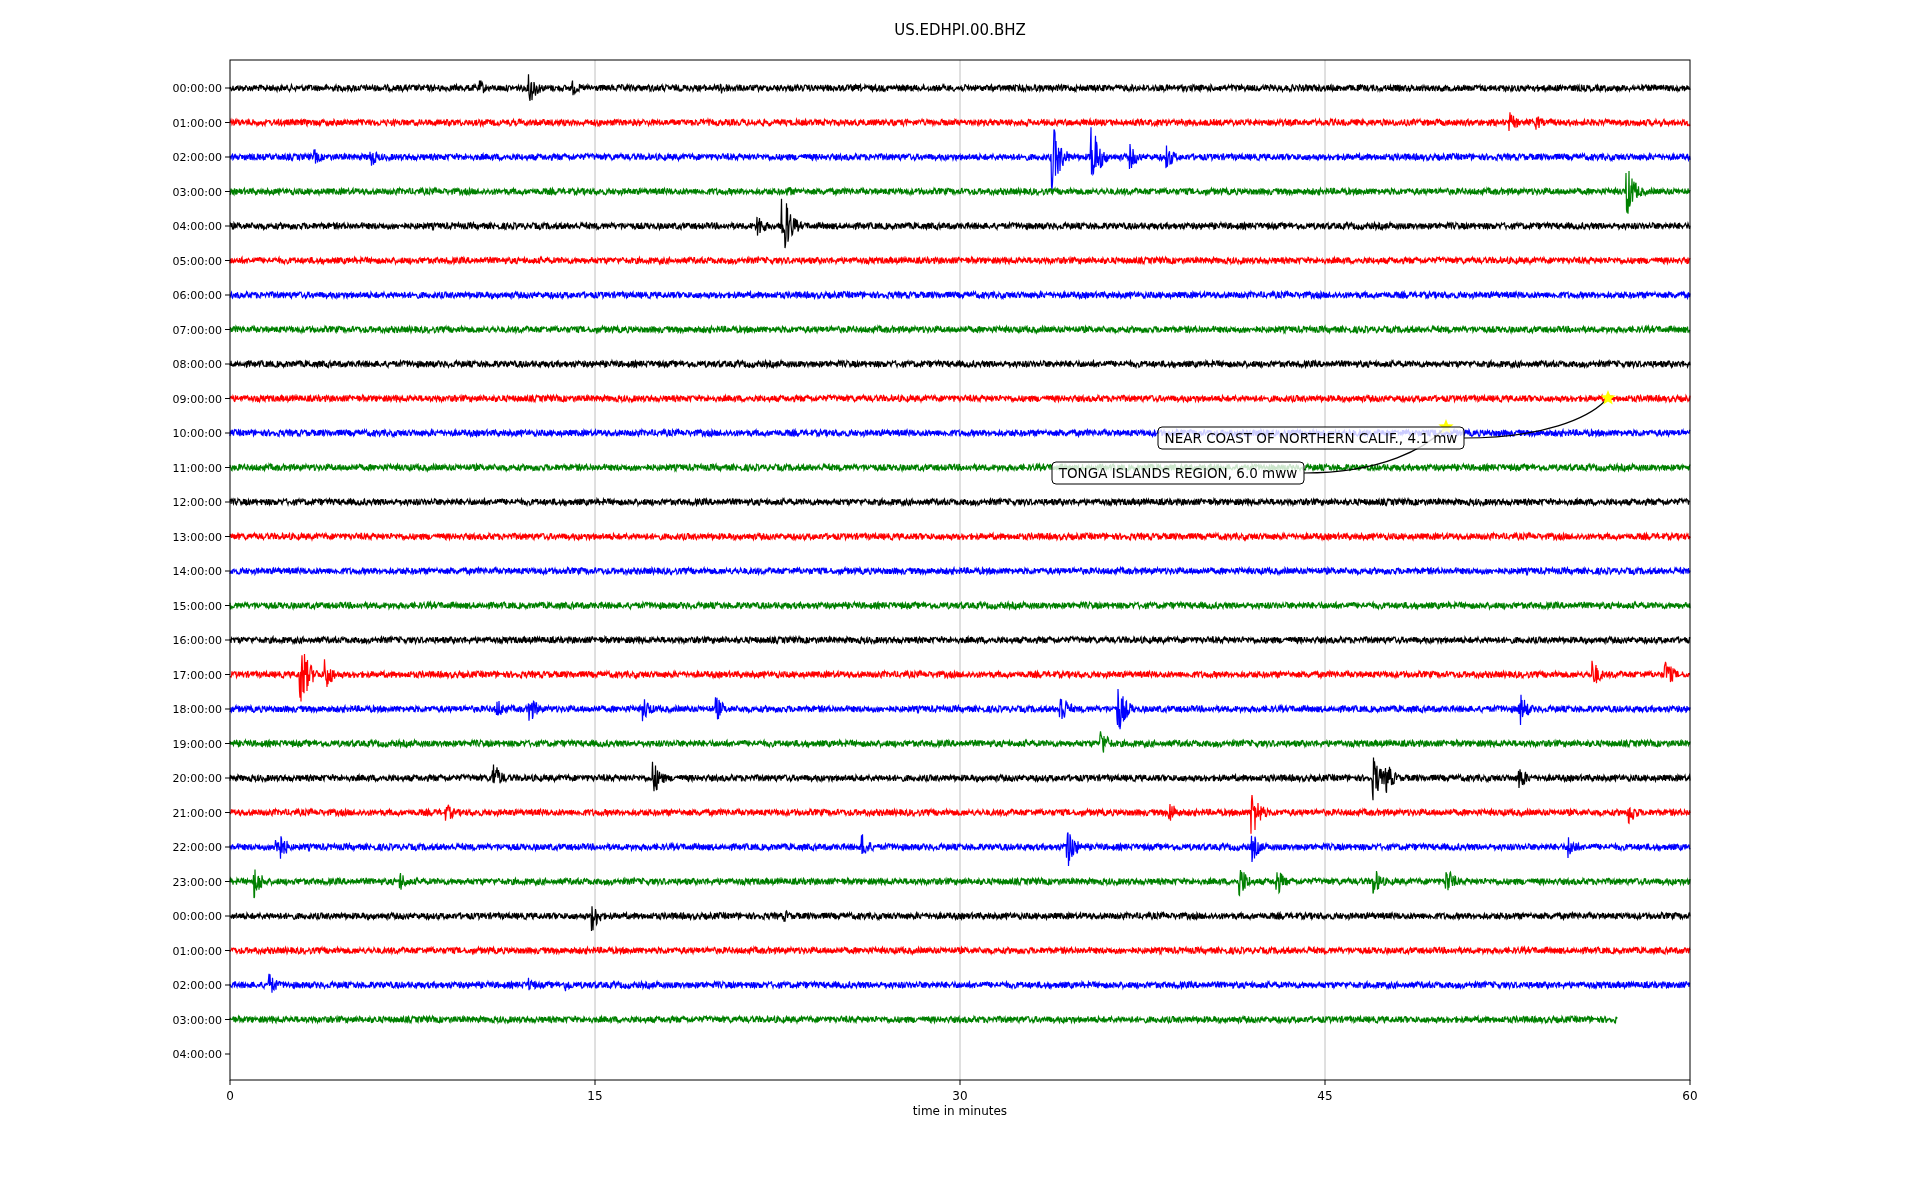 The width and height of the screenshot is (1920, 1200). I want to click on time-label: 19:00:00, so click(197, 744).